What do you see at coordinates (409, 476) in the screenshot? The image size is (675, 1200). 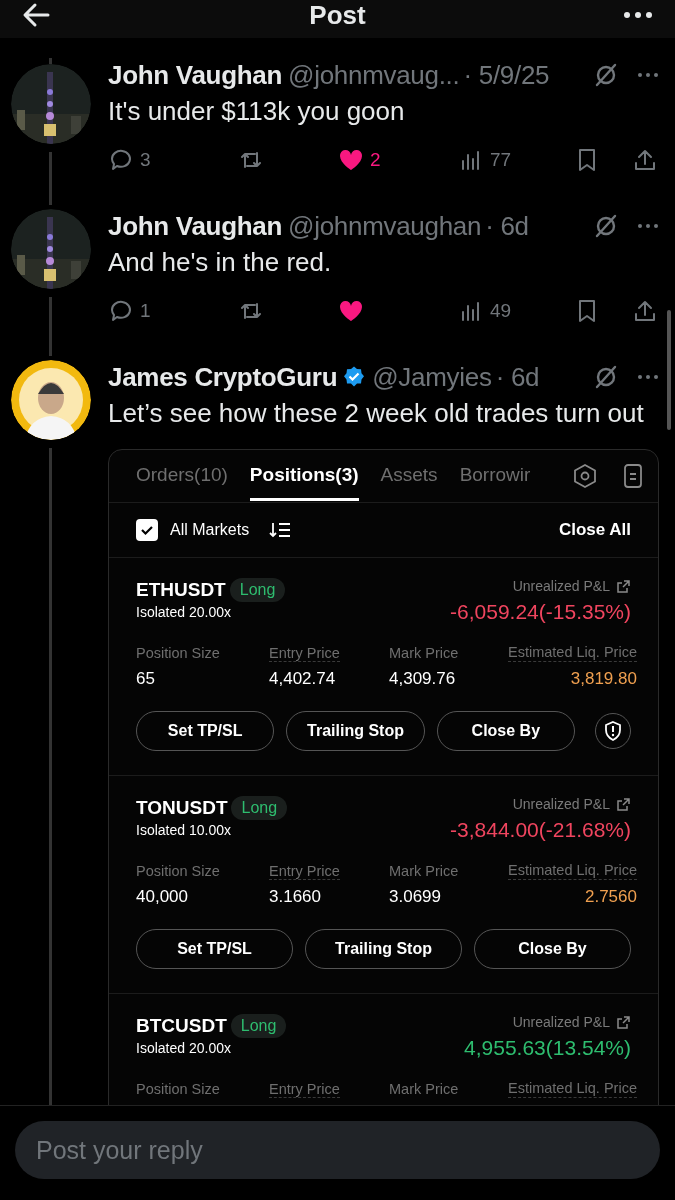 I see `tab: Assets` at bounding box center [409, 476].